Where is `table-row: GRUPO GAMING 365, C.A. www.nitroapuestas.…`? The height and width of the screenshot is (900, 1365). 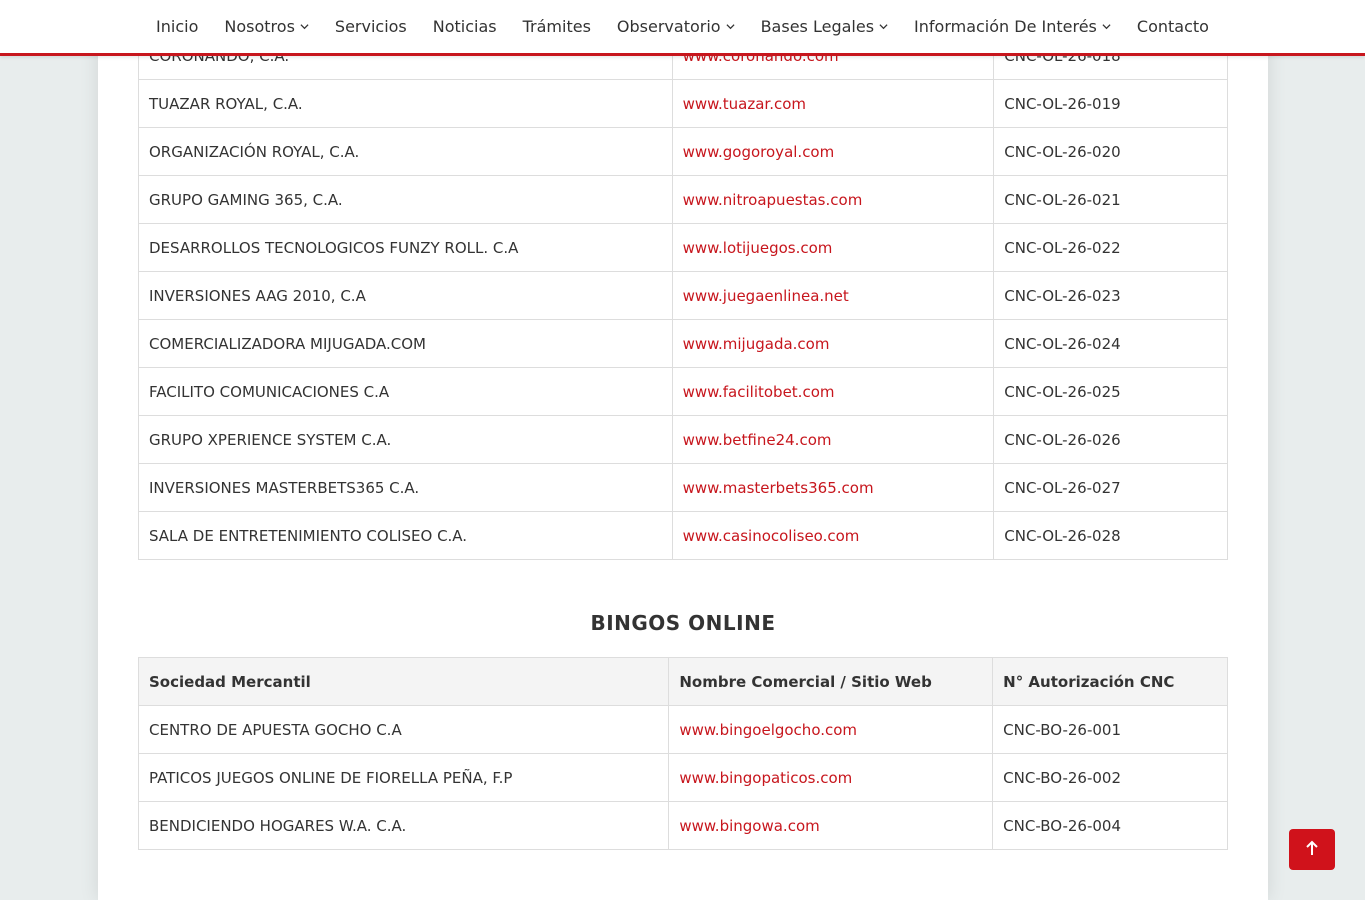
table-row: GRUPO GAMING 365, C.A. www.nitroapuestas.… is located at coordinates (683, 199).